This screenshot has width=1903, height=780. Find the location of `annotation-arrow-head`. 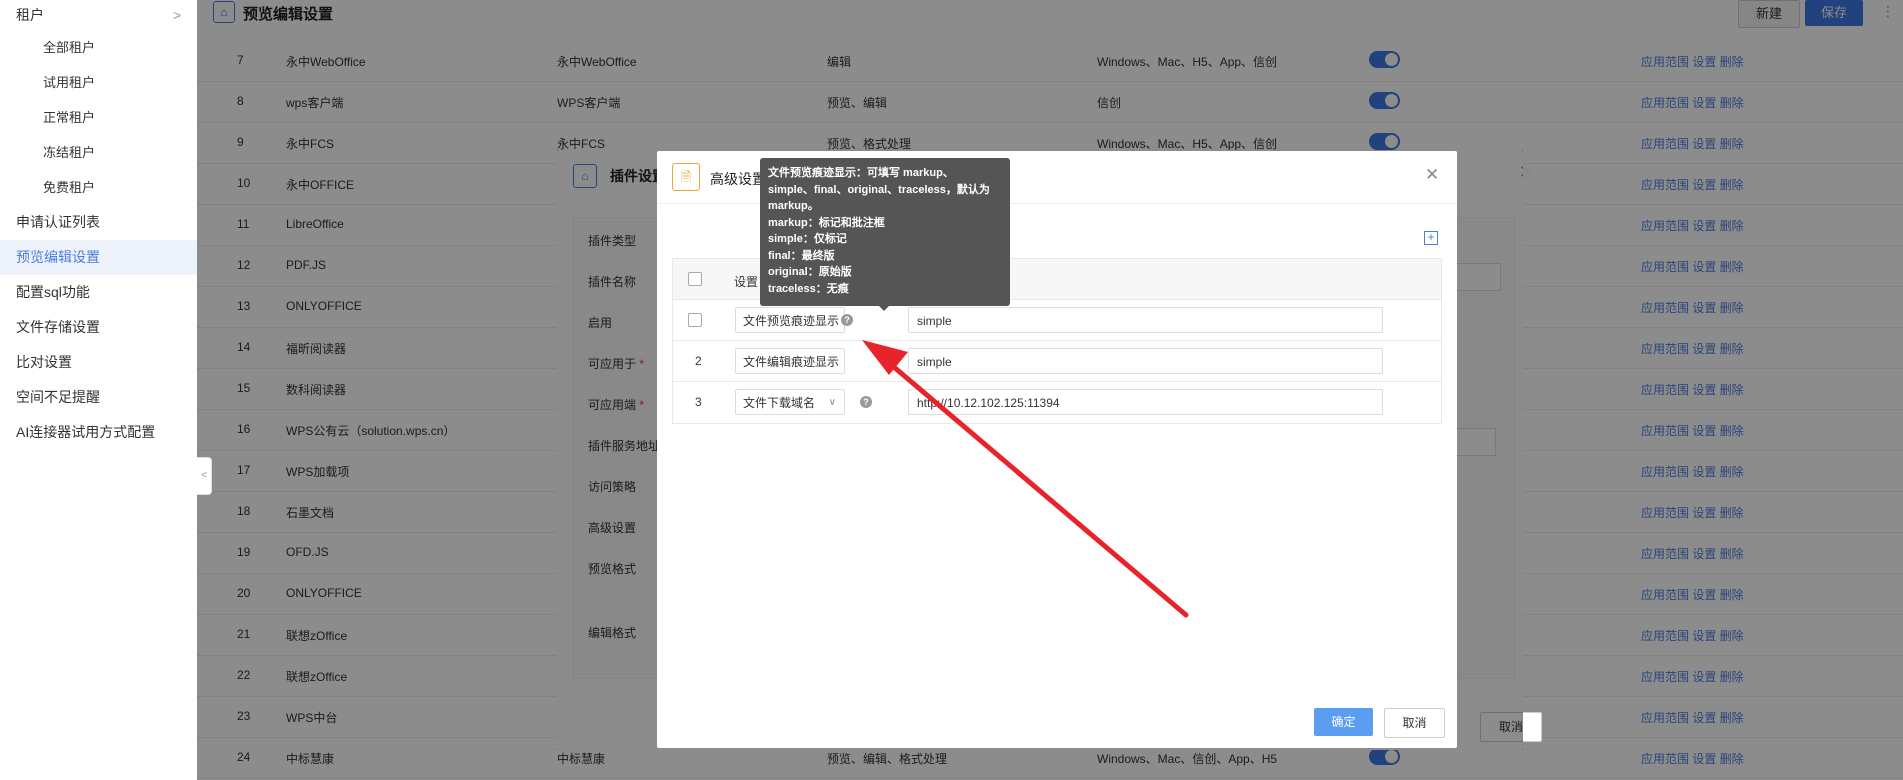

annotation-arrow-head is located at coordinates (885, 357).